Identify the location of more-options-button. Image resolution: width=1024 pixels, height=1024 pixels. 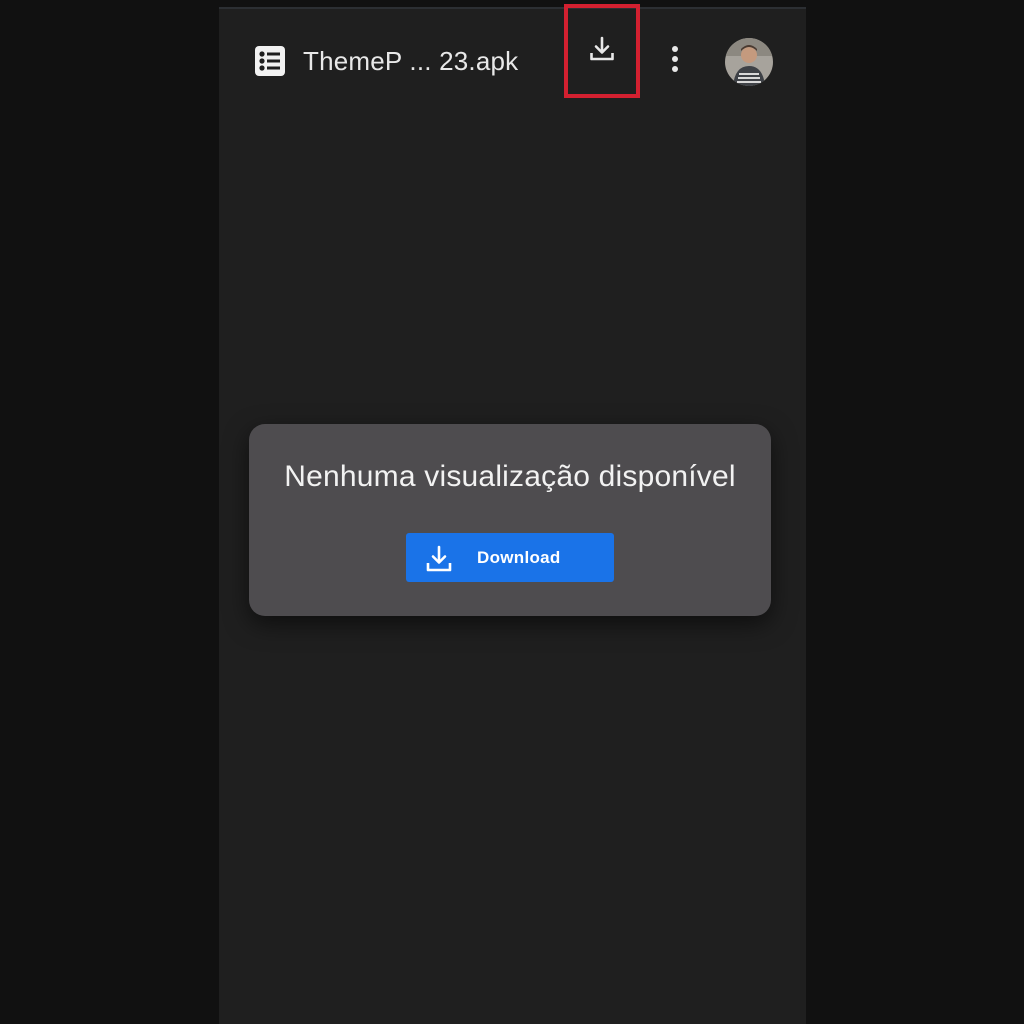
(675, 61).